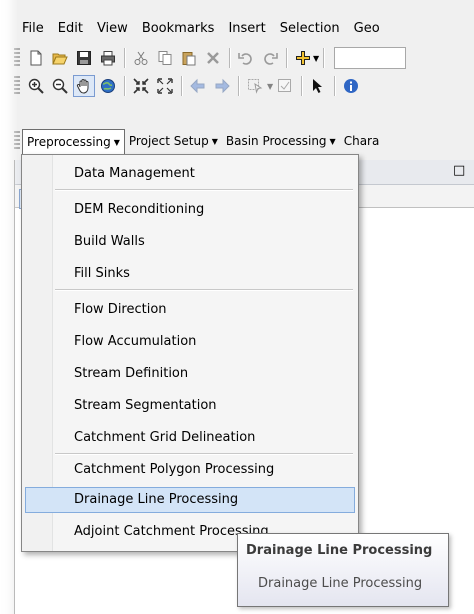 Image resolution: width=474 pixels, height=614 pixels. Describe the element at coordinates (165, 437) in the screenshot. I see `menu-item-label: Catchment Grid Delineation` at that location.